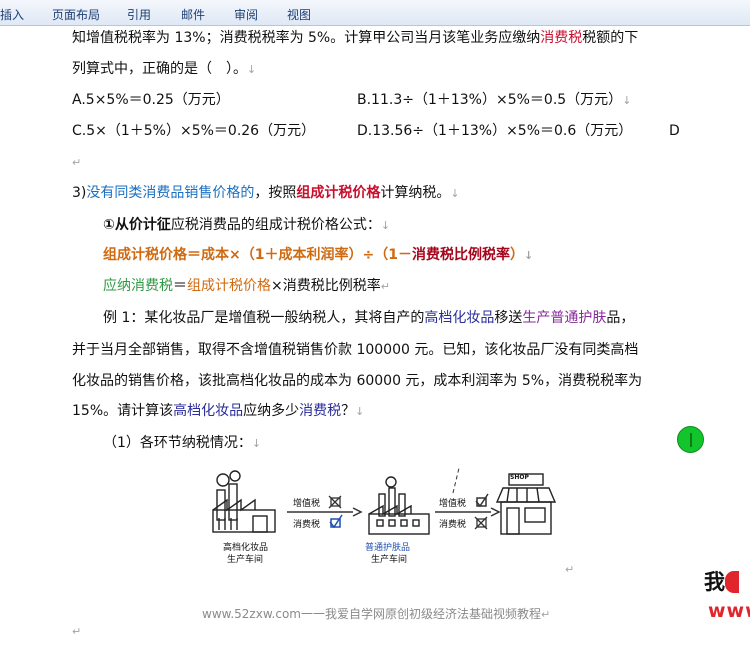 The image size is (750, 649). What do you see at coordinates (77, 631) in the screenshot?
I see `end-paragraph-mark: ↵` at bounding box center [77, 631].